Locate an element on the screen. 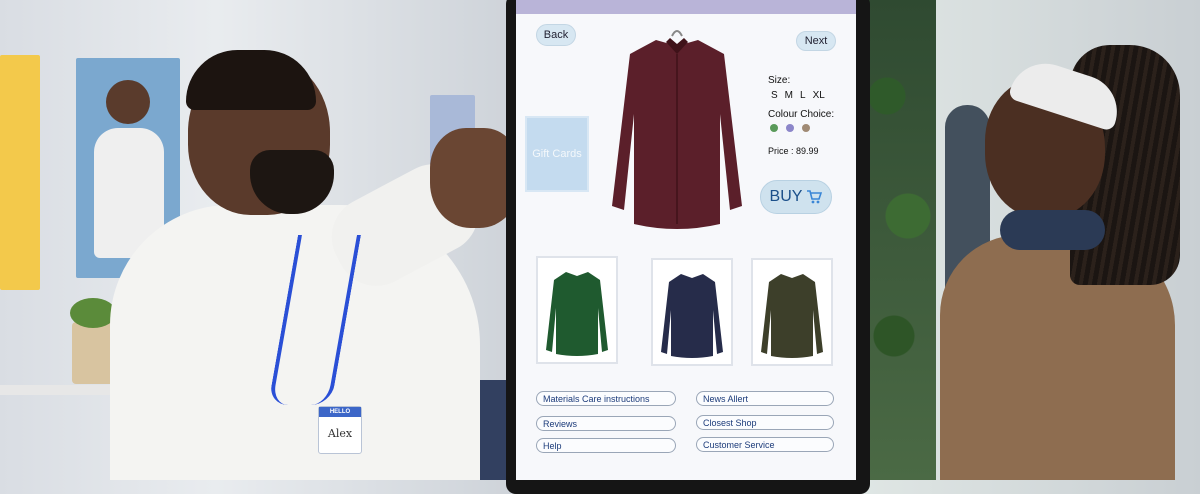 This screenshot has width=1200, height=494. greenery-wall is located at coordinates (901, 240).